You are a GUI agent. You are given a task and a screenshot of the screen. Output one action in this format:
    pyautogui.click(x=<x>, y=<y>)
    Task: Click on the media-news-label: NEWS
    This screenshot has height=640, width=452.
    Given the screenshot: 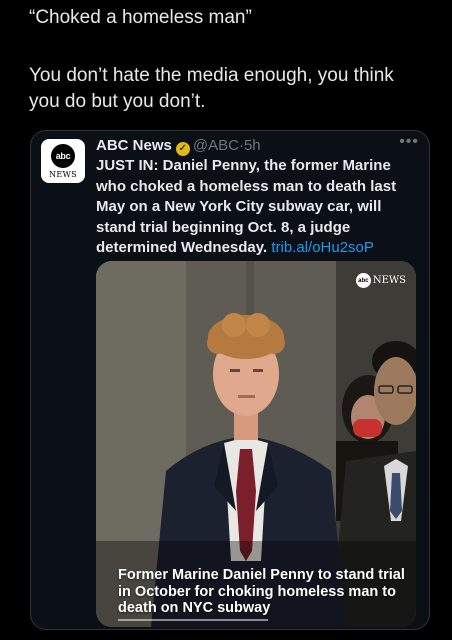 What is the action you would take?
    pyautogui.click(x=389, y=280)
    